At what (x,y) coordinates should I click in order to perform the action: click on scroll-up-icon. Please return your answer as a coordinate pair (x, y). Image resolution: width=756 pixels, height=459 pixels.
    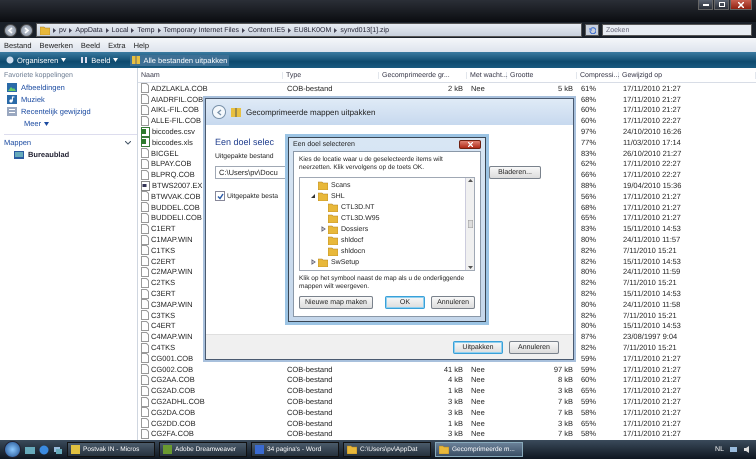
    Looking at the image, I should click on (470, 180).